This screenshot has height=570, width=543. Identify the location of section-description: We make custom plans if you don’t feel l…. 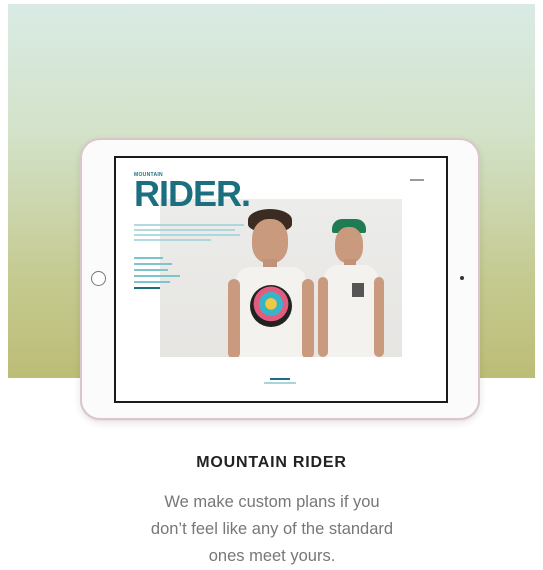
(272, 529).